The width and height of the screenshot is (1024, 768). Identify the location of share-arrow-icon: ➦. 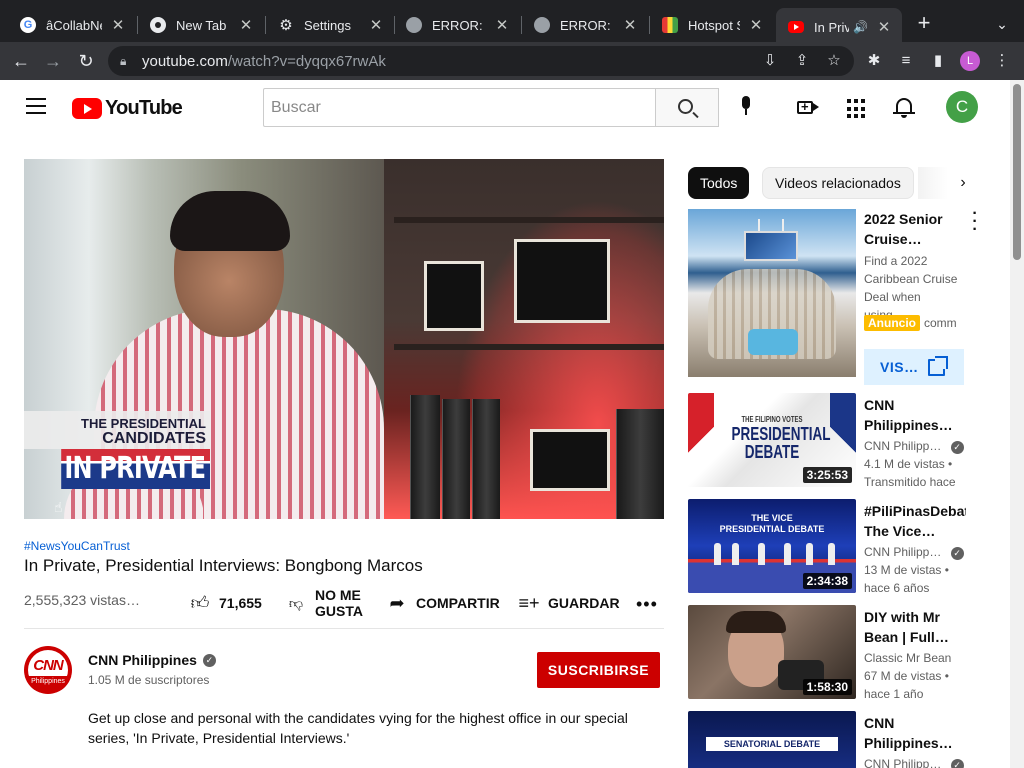
(397, 602).